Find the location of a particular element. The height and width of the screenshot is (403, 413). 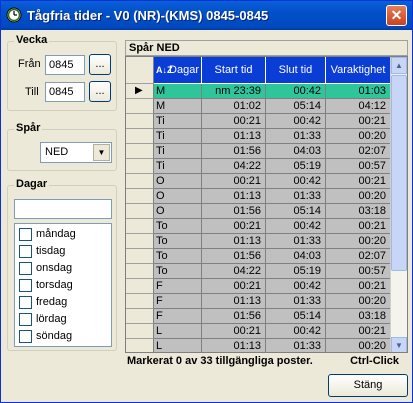

dagar-filter-input is located at coordinates (63, 209).